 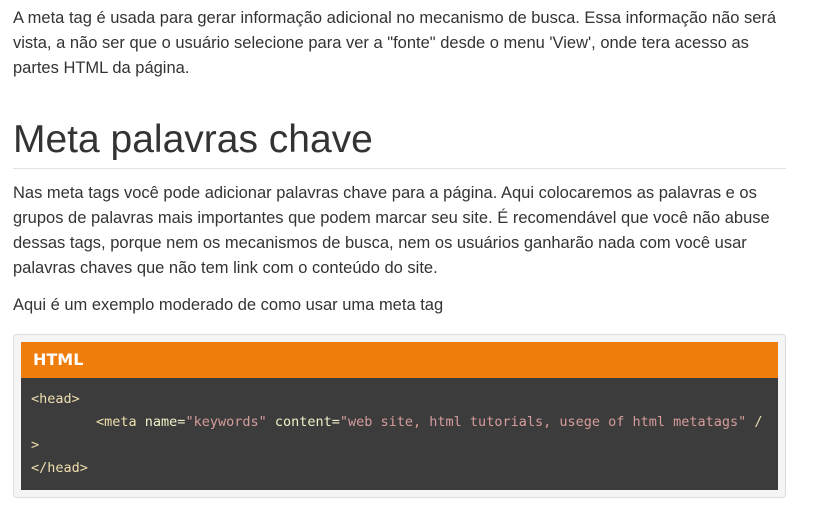 I want to click on code-head-open-tag: <head>, so click(x=55, y=399).